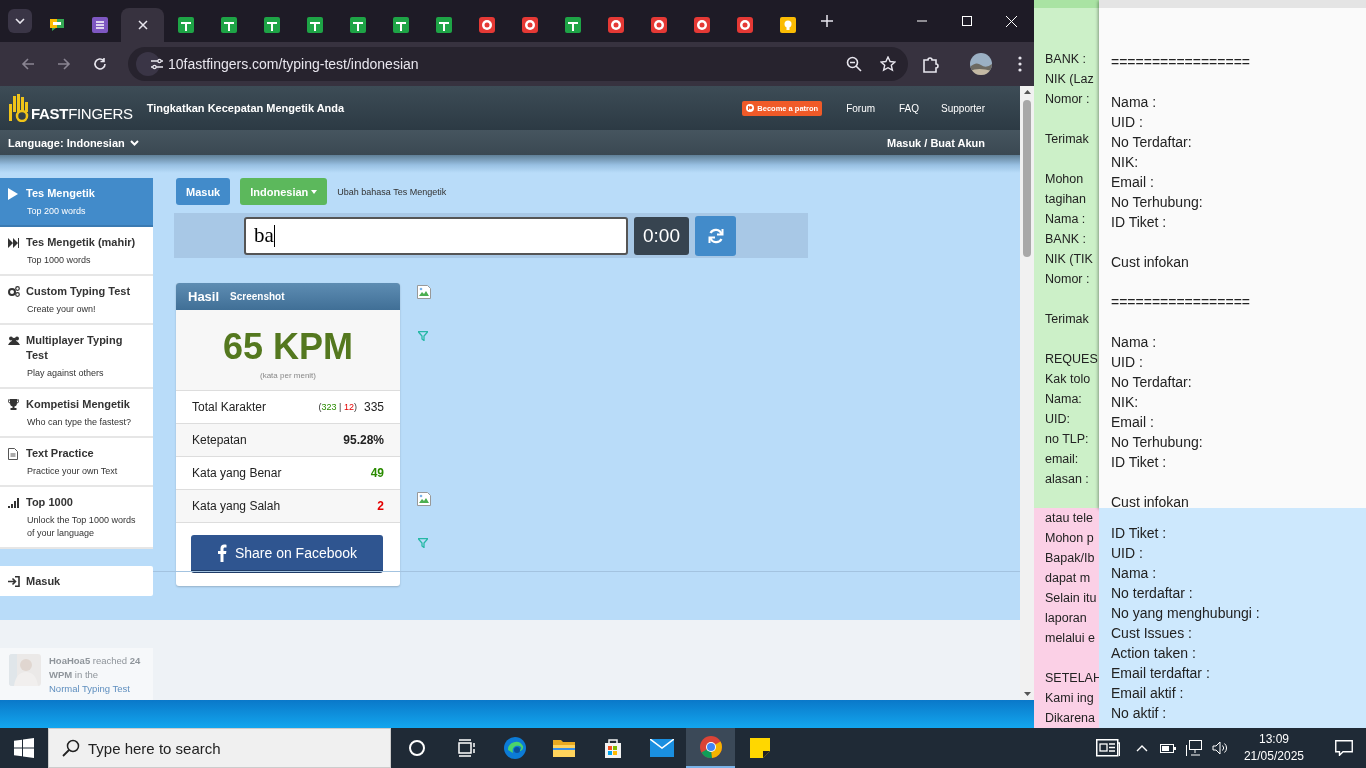 This screenshot has height=768, width=1366. I want to click on new-tab-button, so click(827, 21).